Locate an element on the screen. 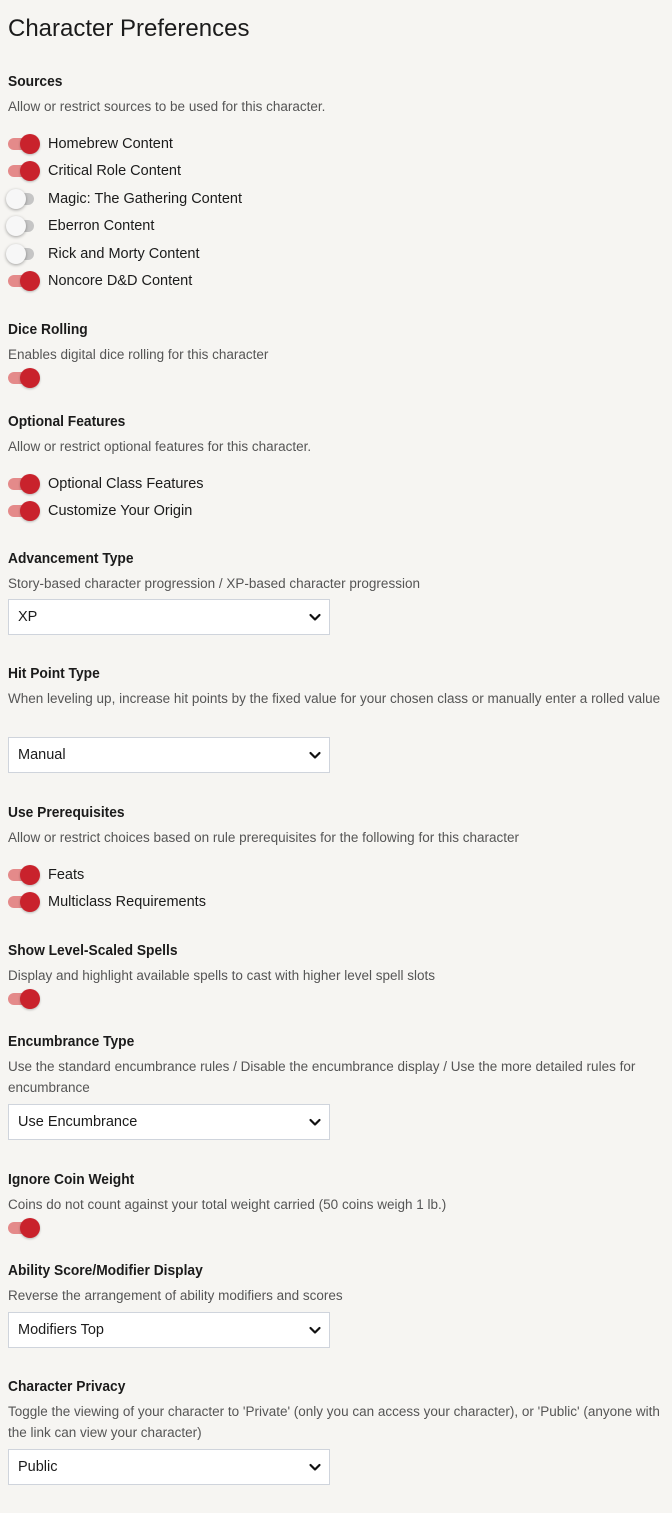  toggle-label: Multiclass Requirements is located at coordinates (127, 902).